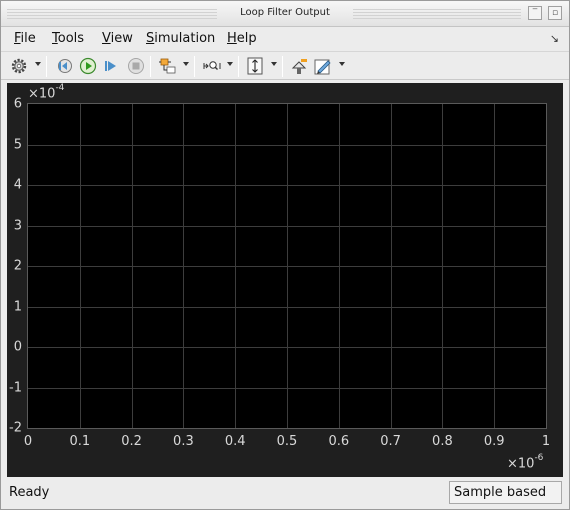  I want to click on y-tick-label: 5, so click(17, 144).